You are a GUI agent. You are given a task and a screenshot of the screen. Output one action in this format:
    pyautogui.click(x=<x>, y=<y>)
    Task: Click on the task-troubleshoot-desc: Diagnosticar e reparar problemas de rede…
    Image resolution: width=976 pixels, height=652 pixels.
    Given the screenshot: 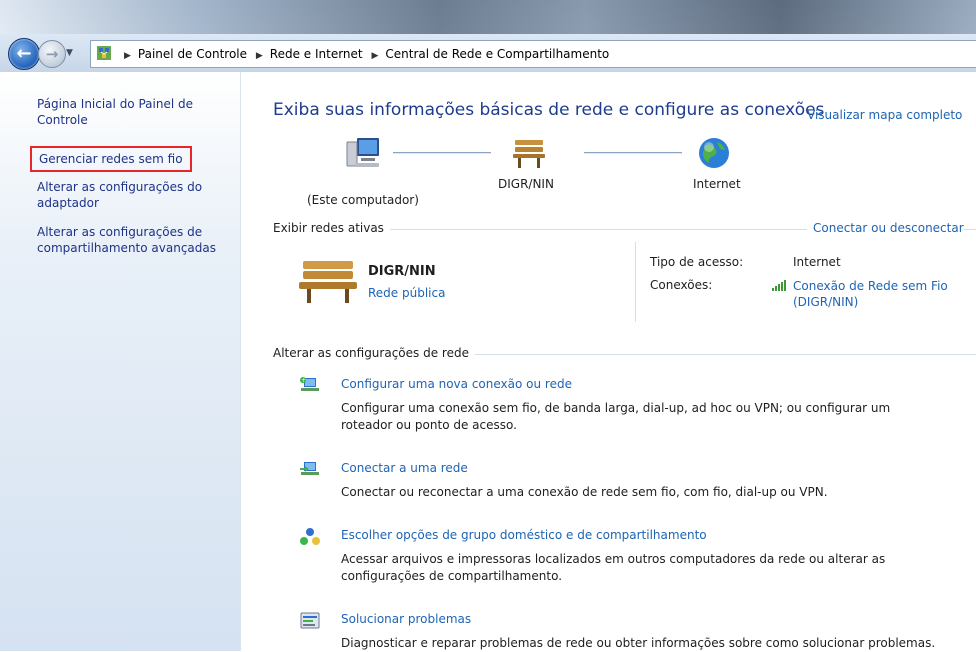 What is the action you would take?
    pyautogui.click(x=638, y=643)
    